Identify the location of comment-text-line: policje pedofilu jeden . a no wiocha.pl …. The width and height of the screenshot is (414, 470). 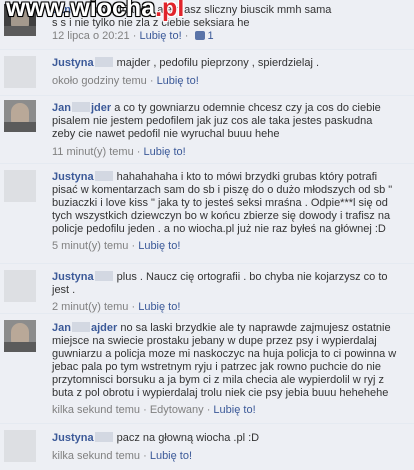
(219, 229).